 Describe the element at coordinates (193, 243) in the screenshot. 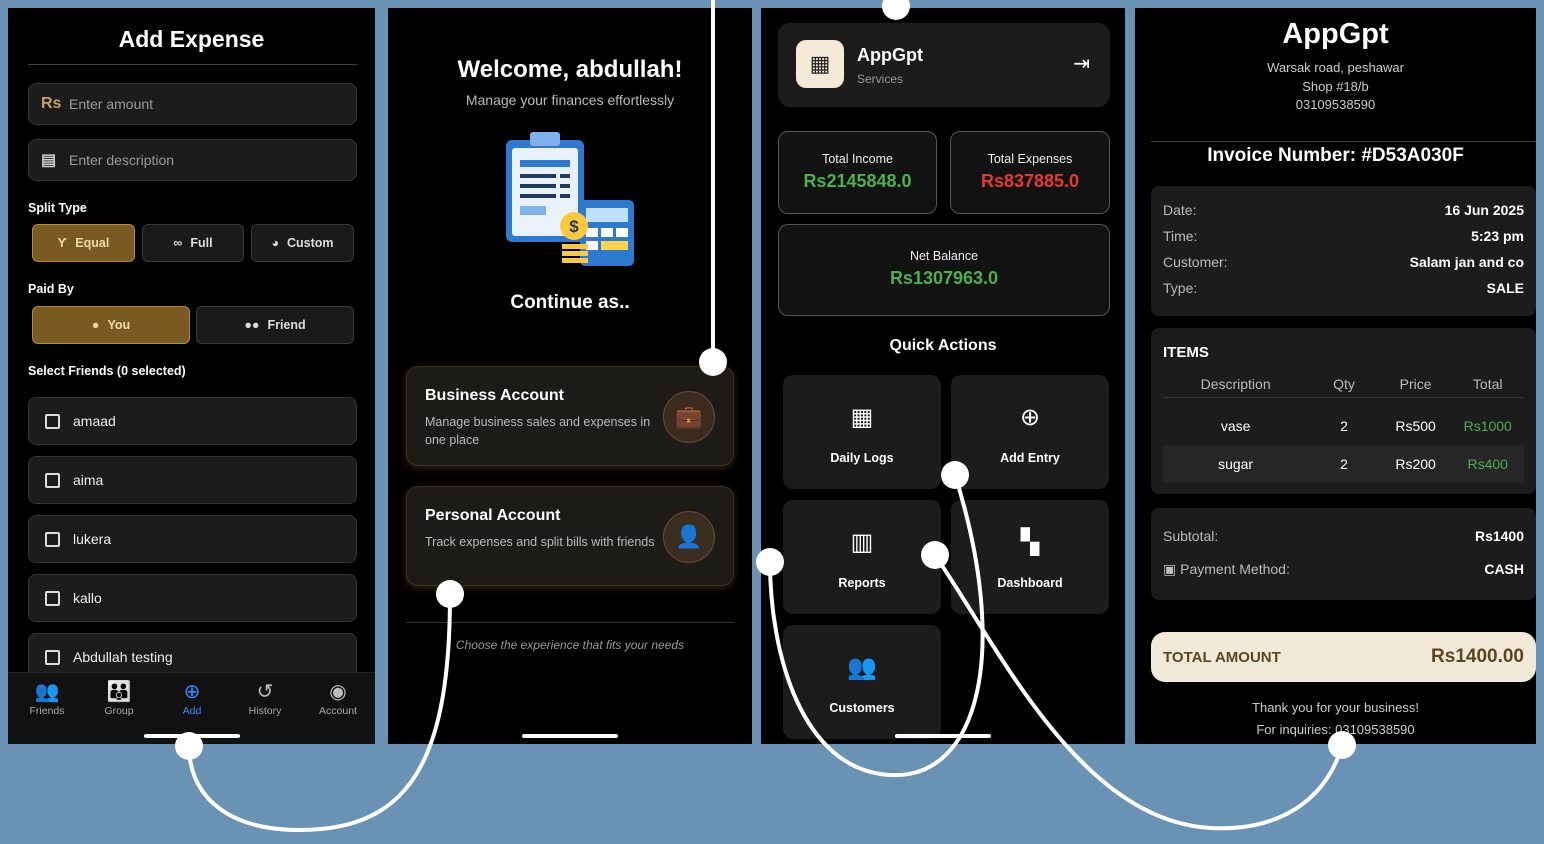

I see `split-full-button: ∞ Full` at that location.